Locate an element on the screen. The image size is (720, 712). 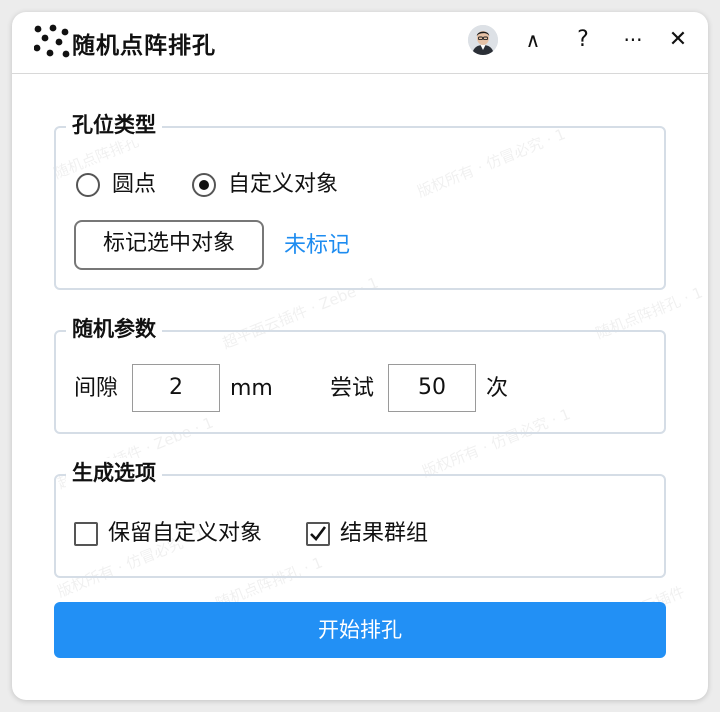
radio-custom-object-label: 自定义对象 is located at coordinates (283, 184).